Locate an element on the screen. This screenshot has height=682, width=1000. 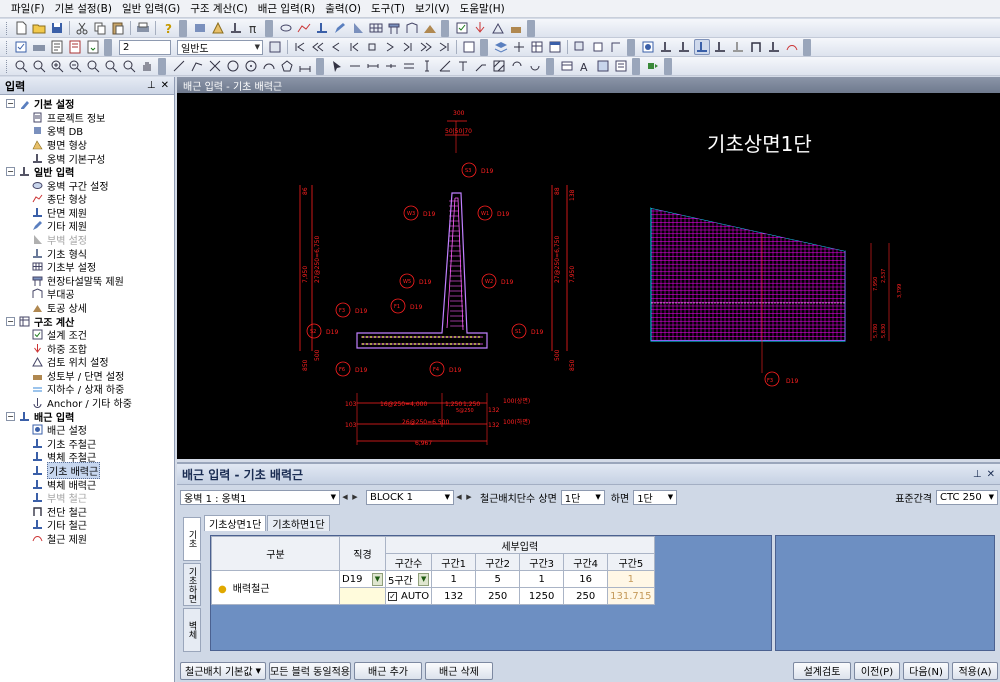
undo-icon is located at coordinates (517, 66).